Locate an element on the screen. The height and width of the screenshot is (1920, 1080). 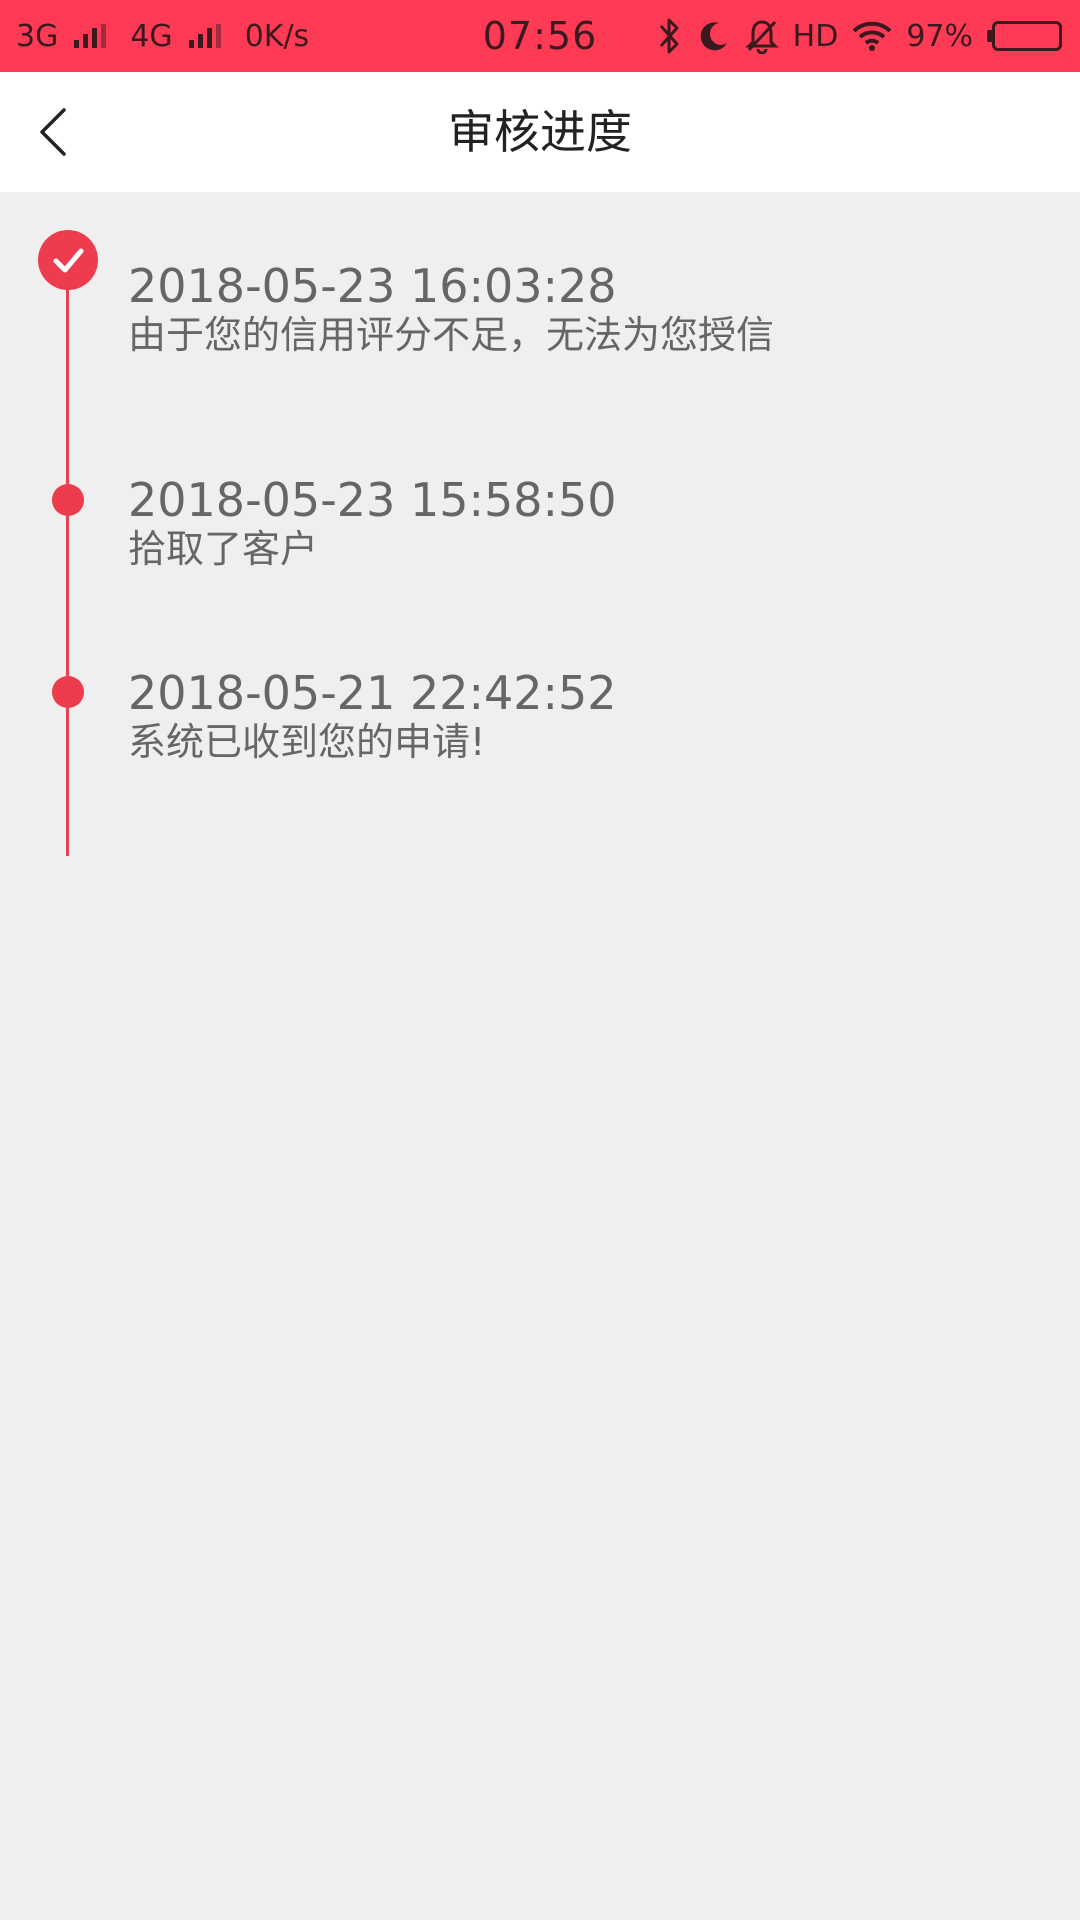
timeline-item-desc: 拾取了客户 is located at coordinates (223, 549).